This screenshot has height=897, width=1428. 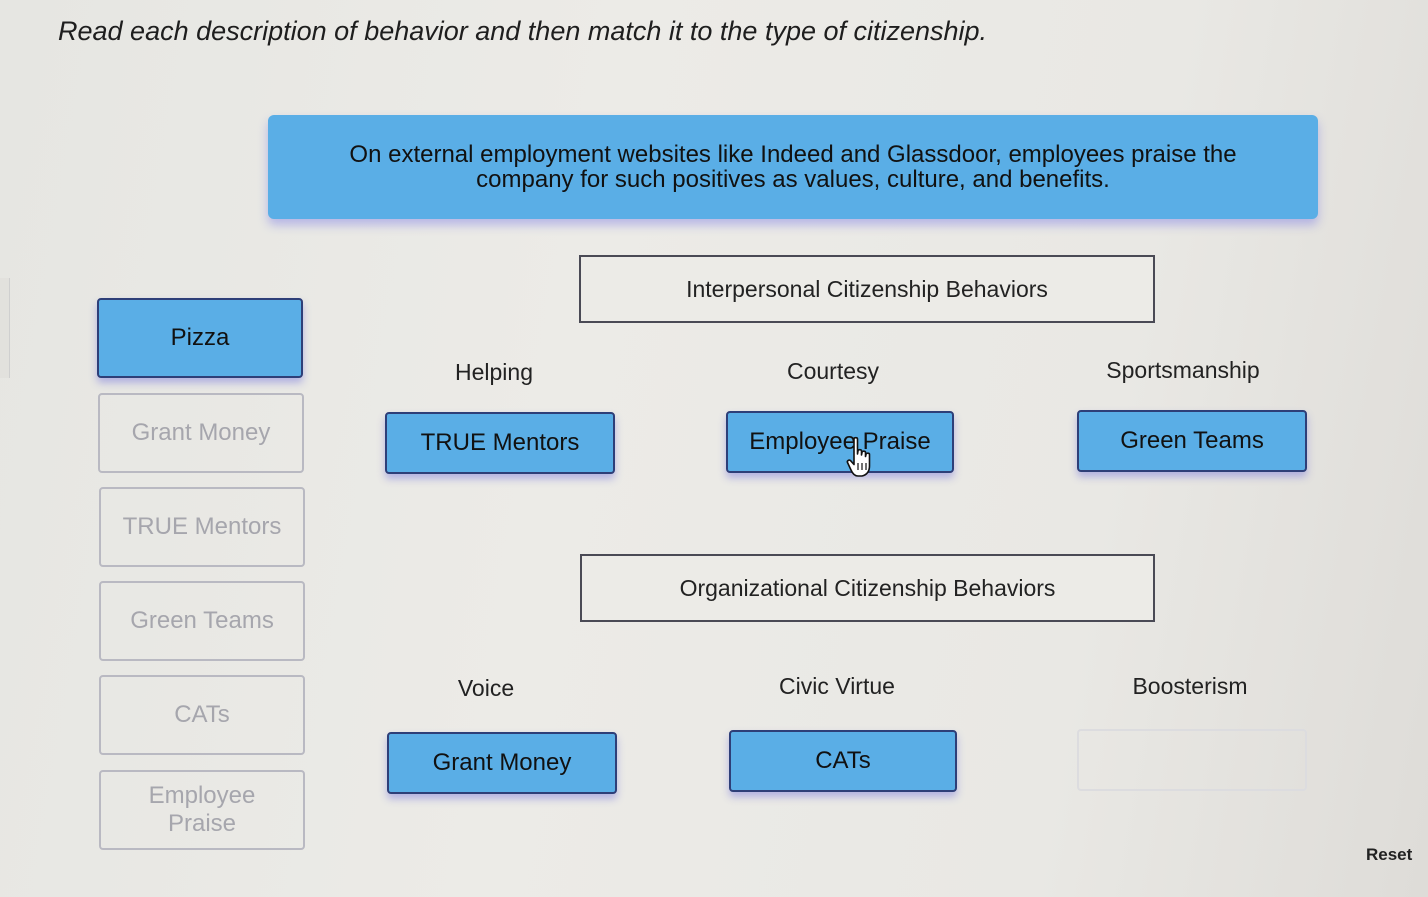 What do you see at coordinates (200, 338) in the screenshot?
I see `word-bank-item-pizza: Pizza` at bounding box center [200, 338].